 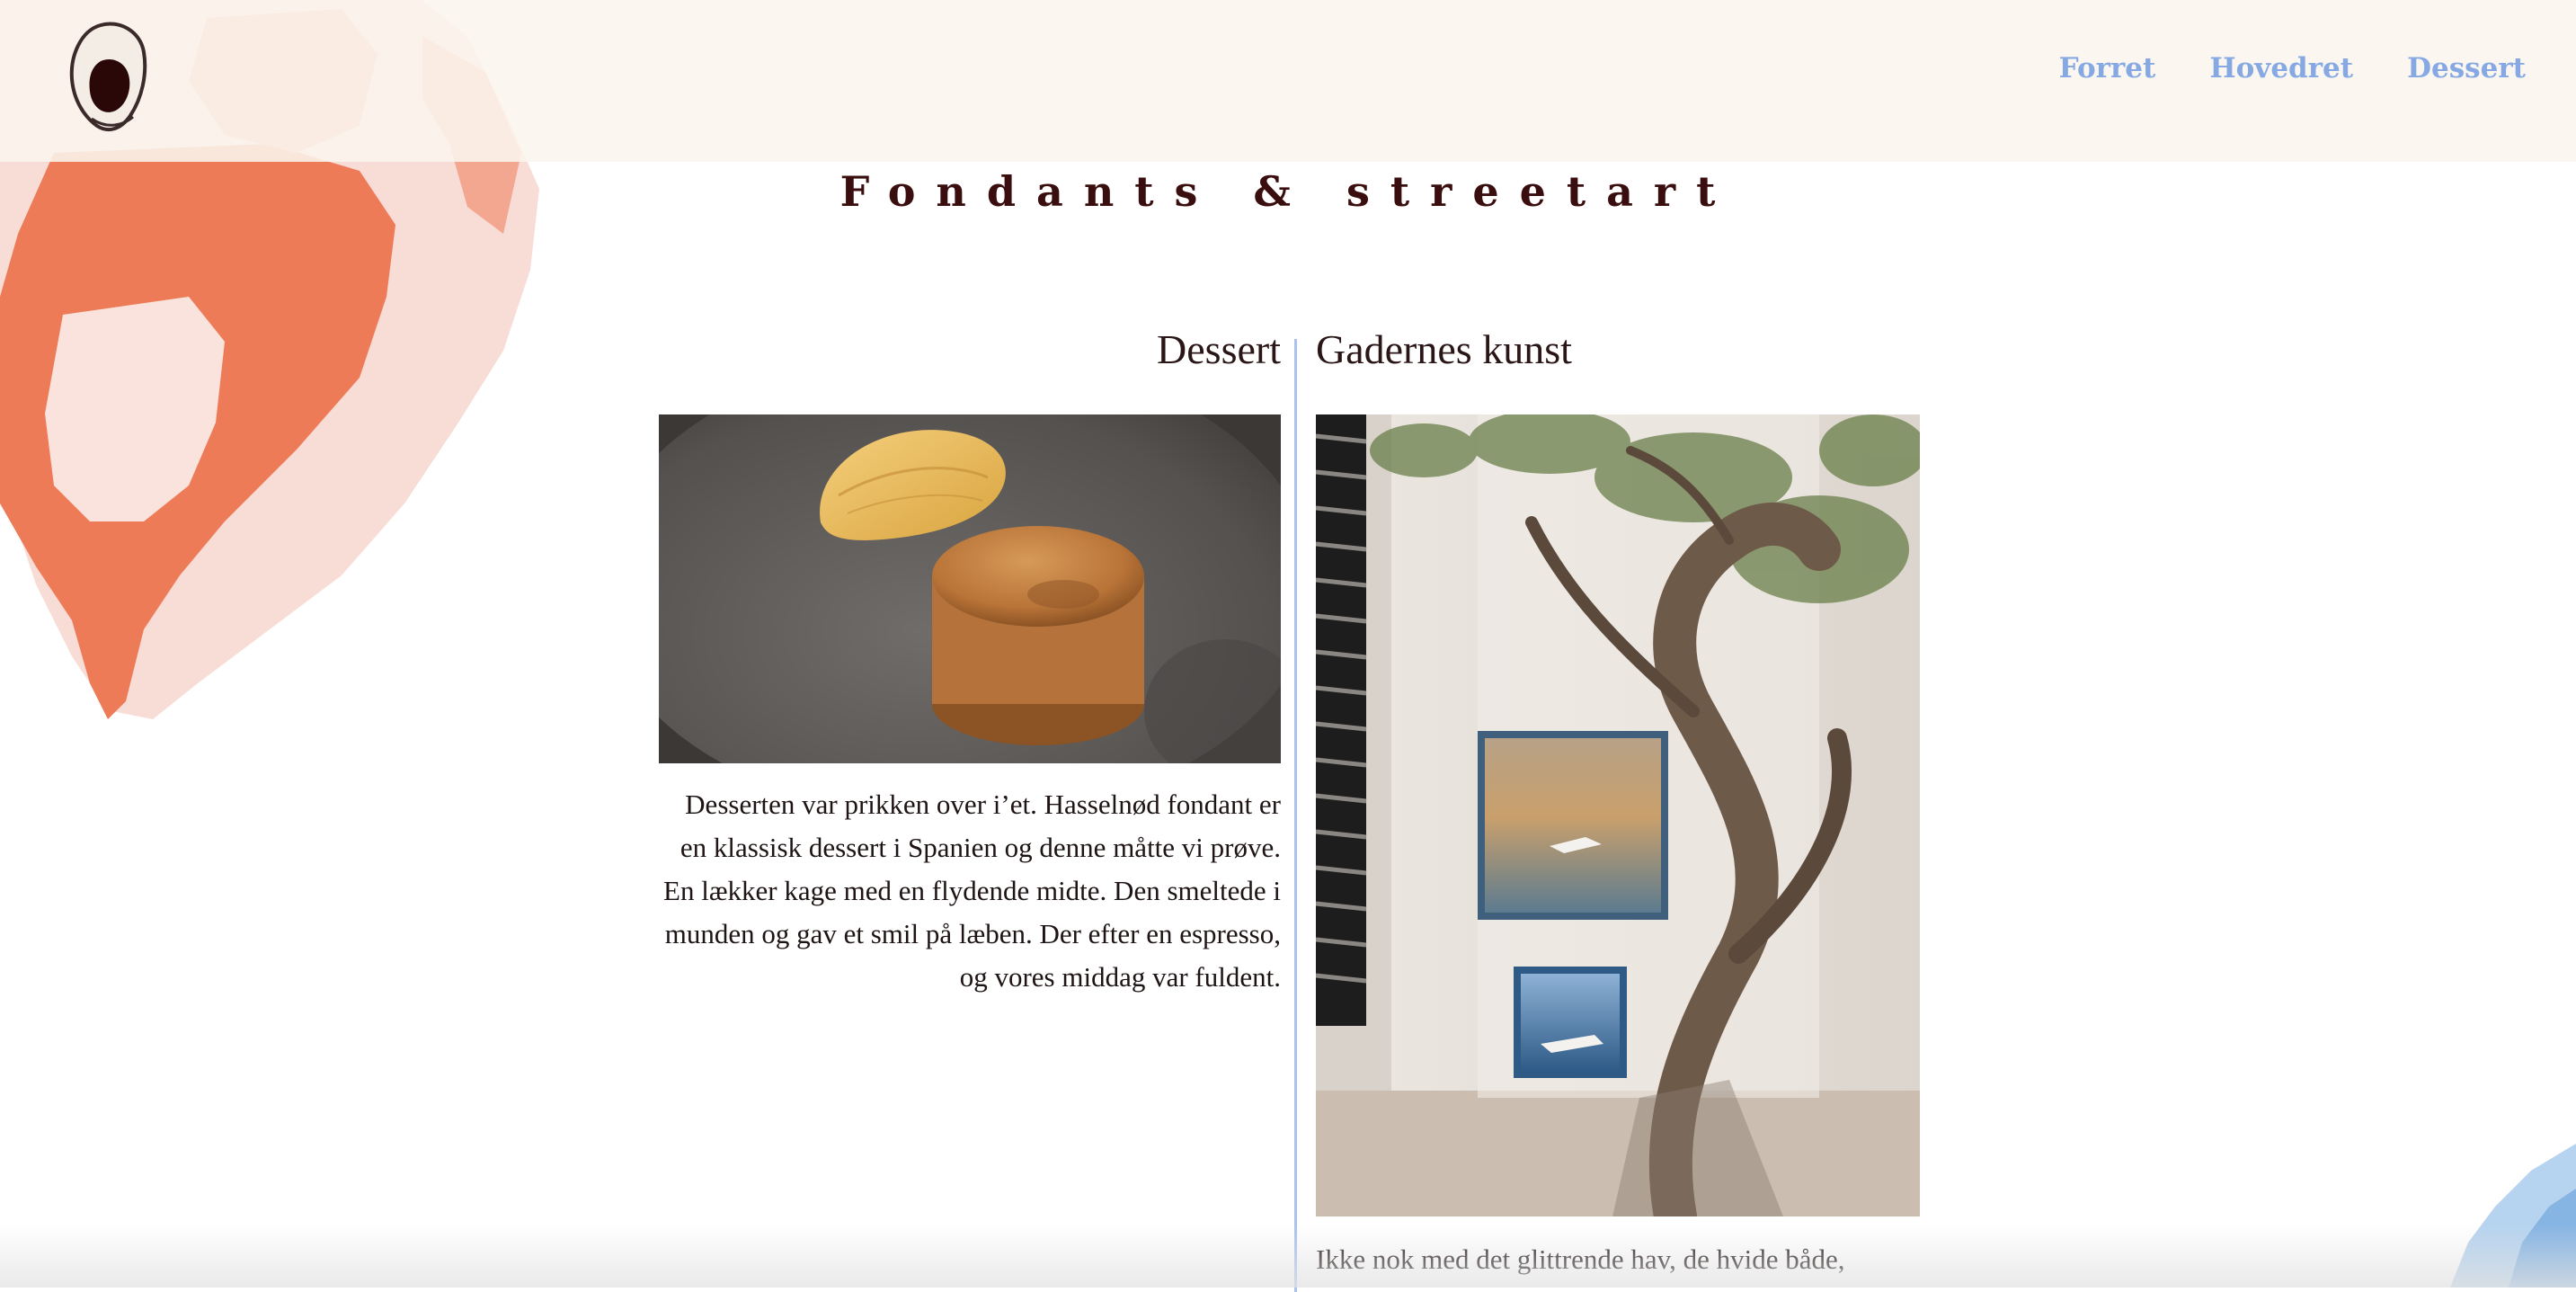 What do you see at coordinates (1618, 815) in the screenshot?
I see `street-art-photo` at bounding box center [1618, 815].